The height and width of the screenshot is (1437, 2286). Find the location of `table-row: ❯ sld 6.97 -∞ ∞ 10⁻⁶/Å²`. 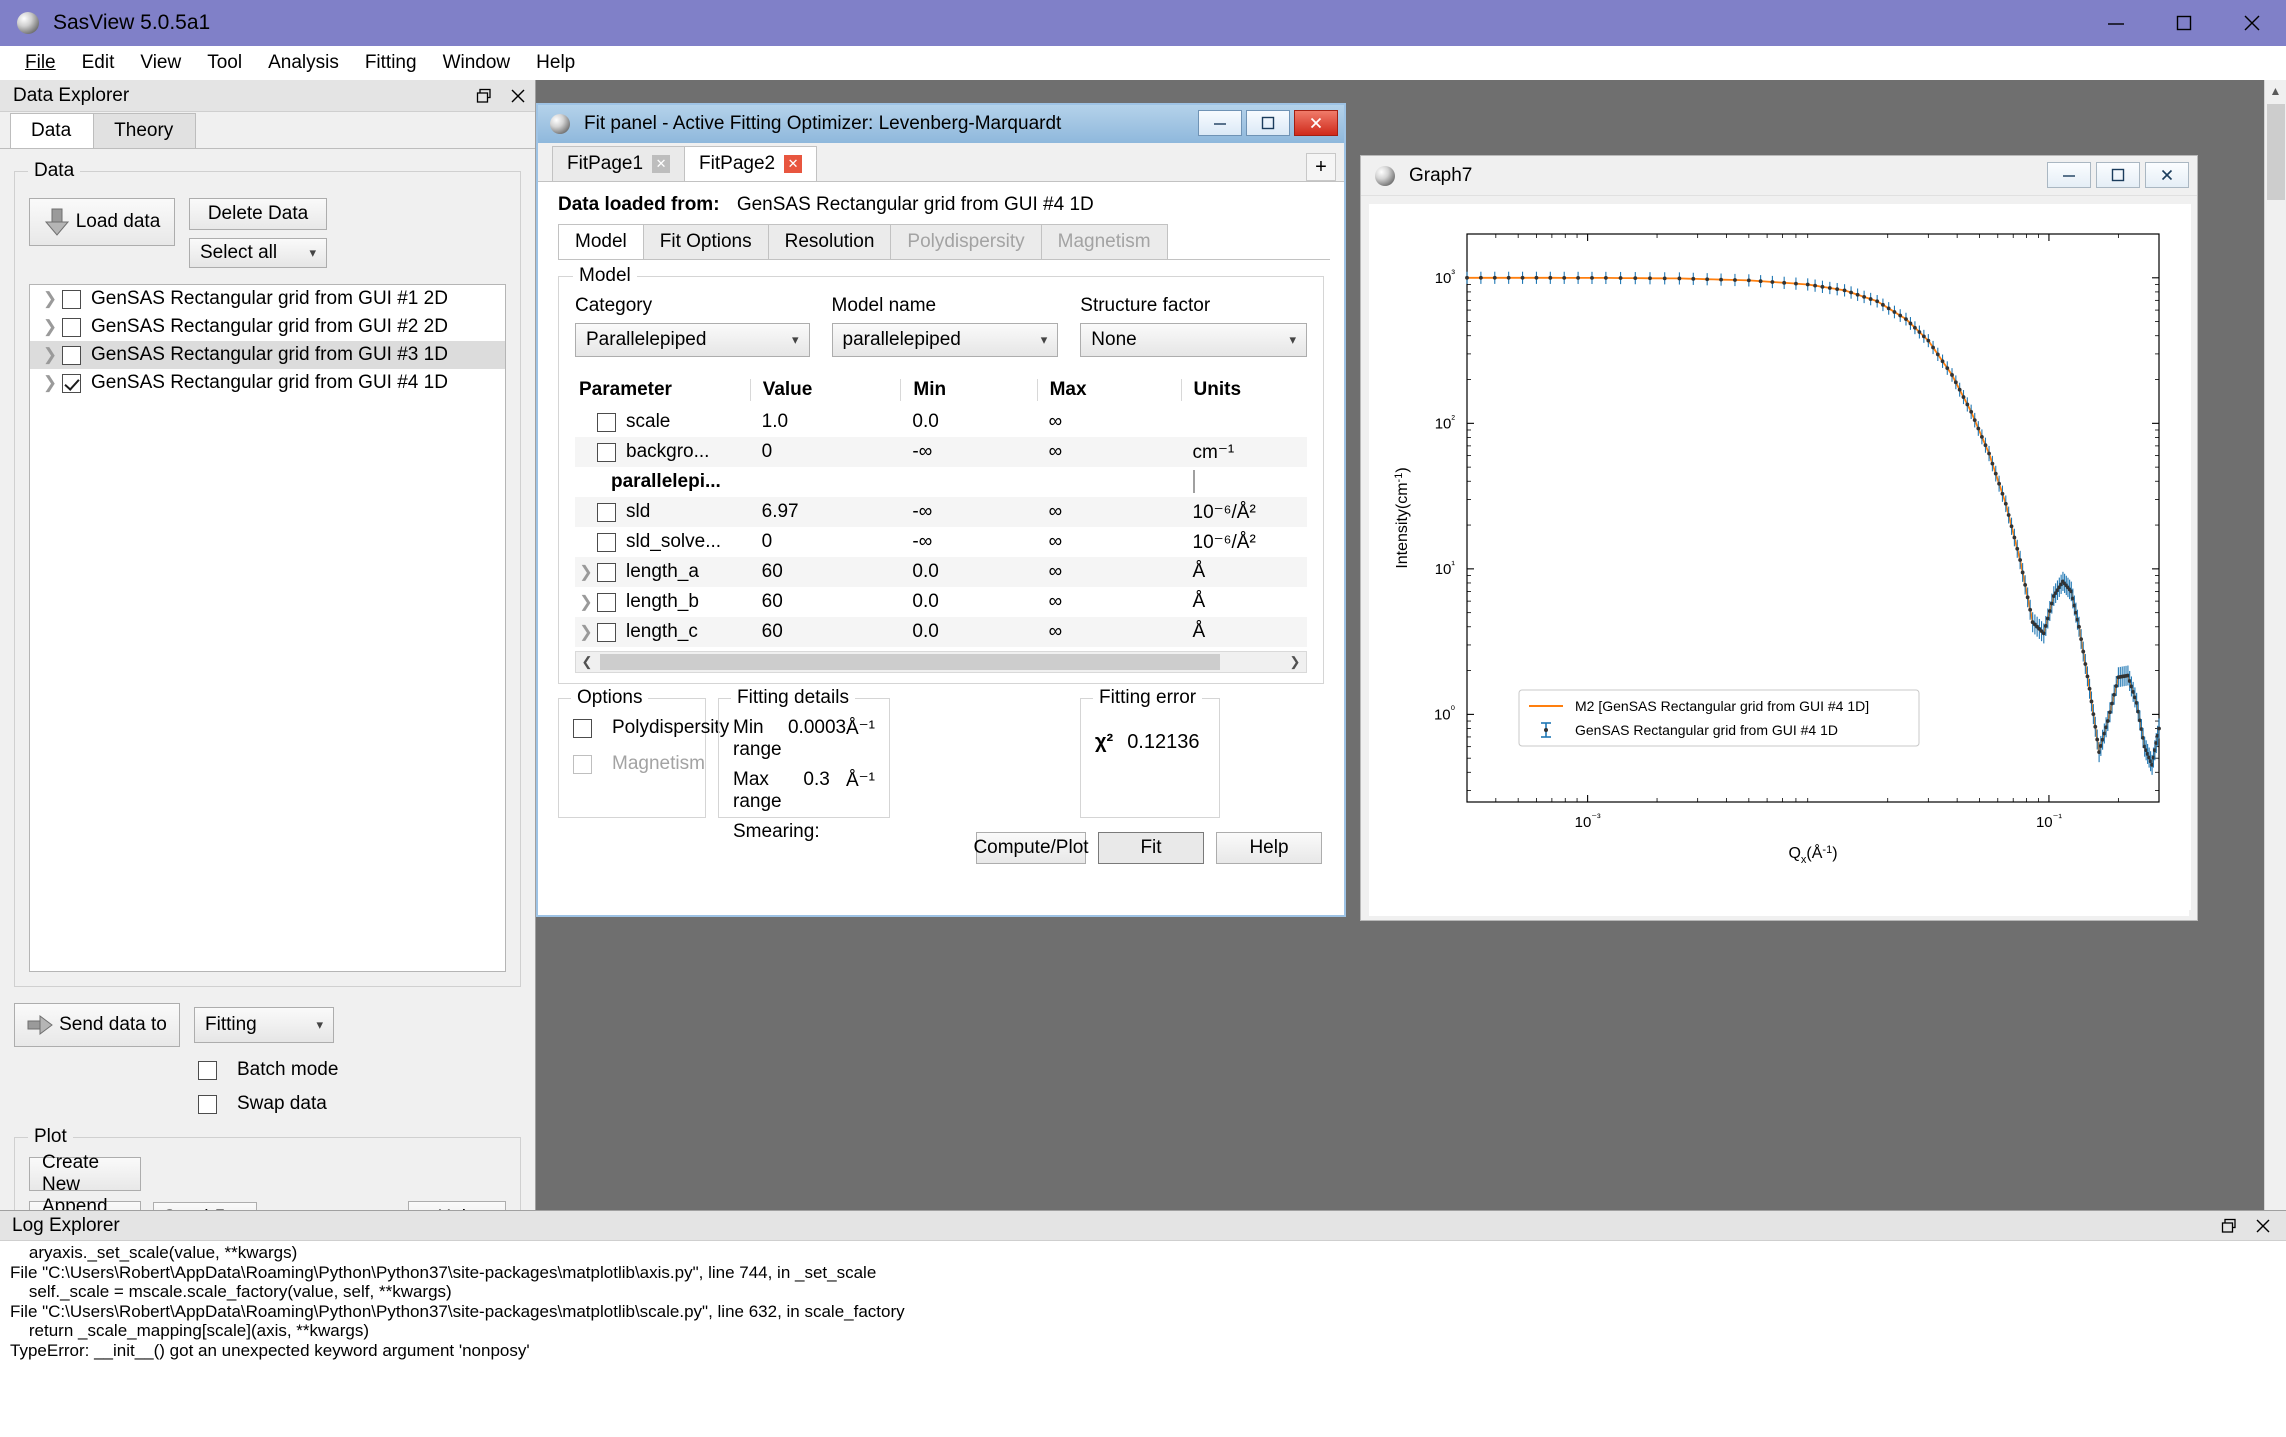

table-row: ❯ sld 6.97 -∞ ∞ 10⁻⁶/Å² is located at coordinates (941, 512).